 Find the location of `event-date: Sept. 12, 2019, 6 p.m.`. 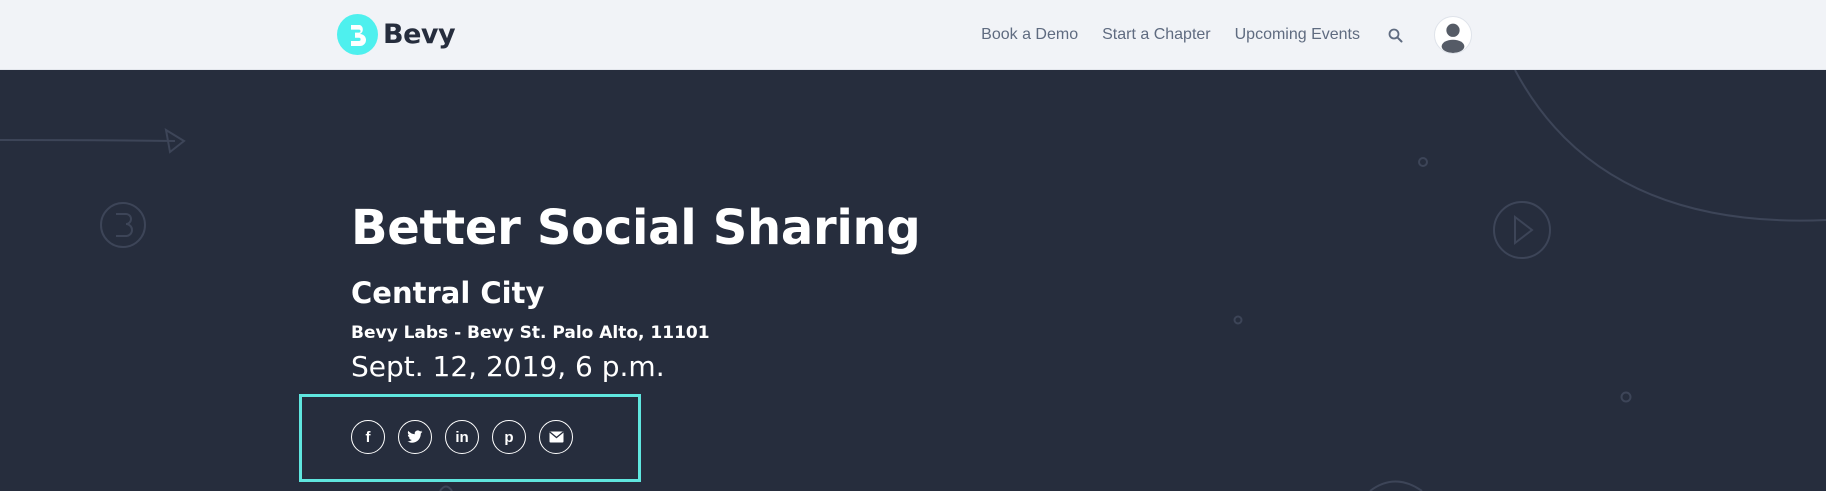

event-date: Sept. 12, 2019, 6 p.m. is located at coordinates (508, 366).